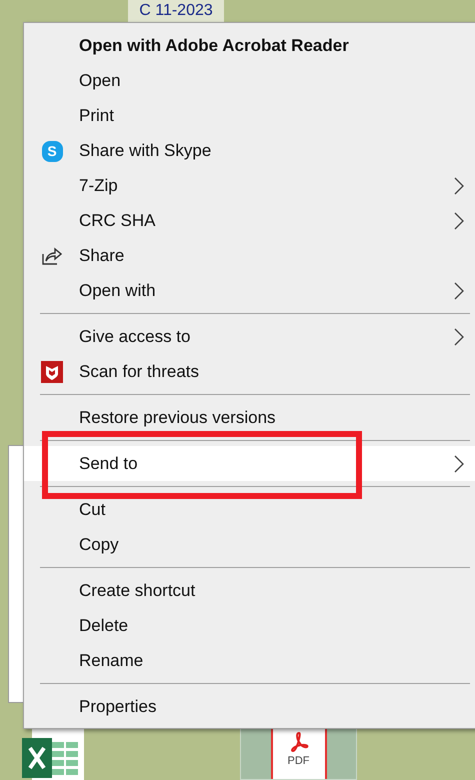 This screenshot has width=475, height=780. I want to click on menu-item: Open with Adobe Acrobat Reader, so click(249, 45).